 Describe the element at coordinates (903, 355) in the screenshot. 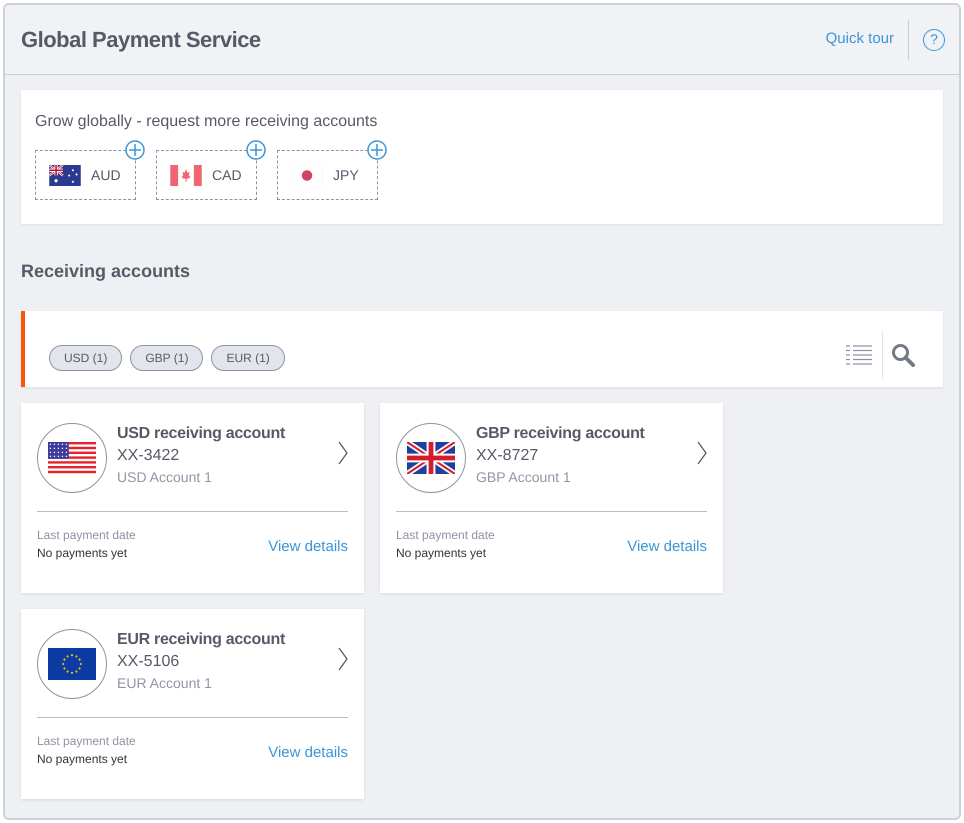

I see `search-icon` at that location.